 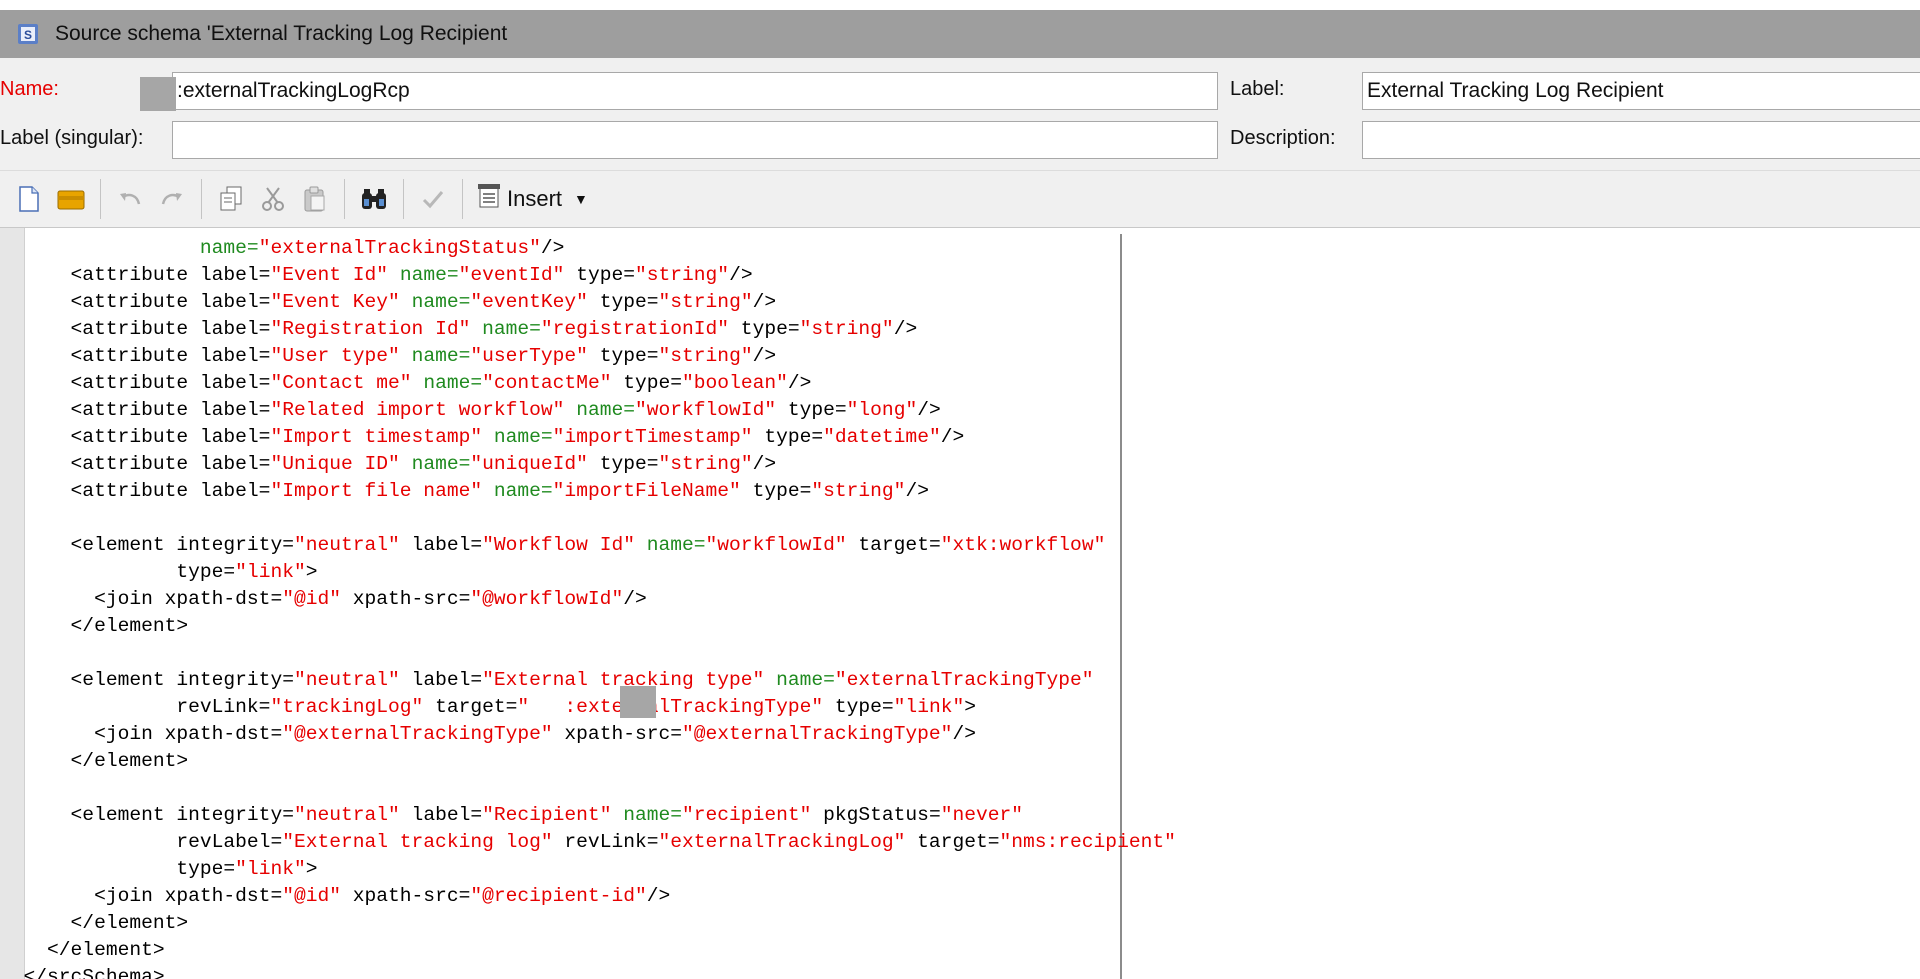 I want to click on code-token: <element integrity=, so click(x=147, y=680).